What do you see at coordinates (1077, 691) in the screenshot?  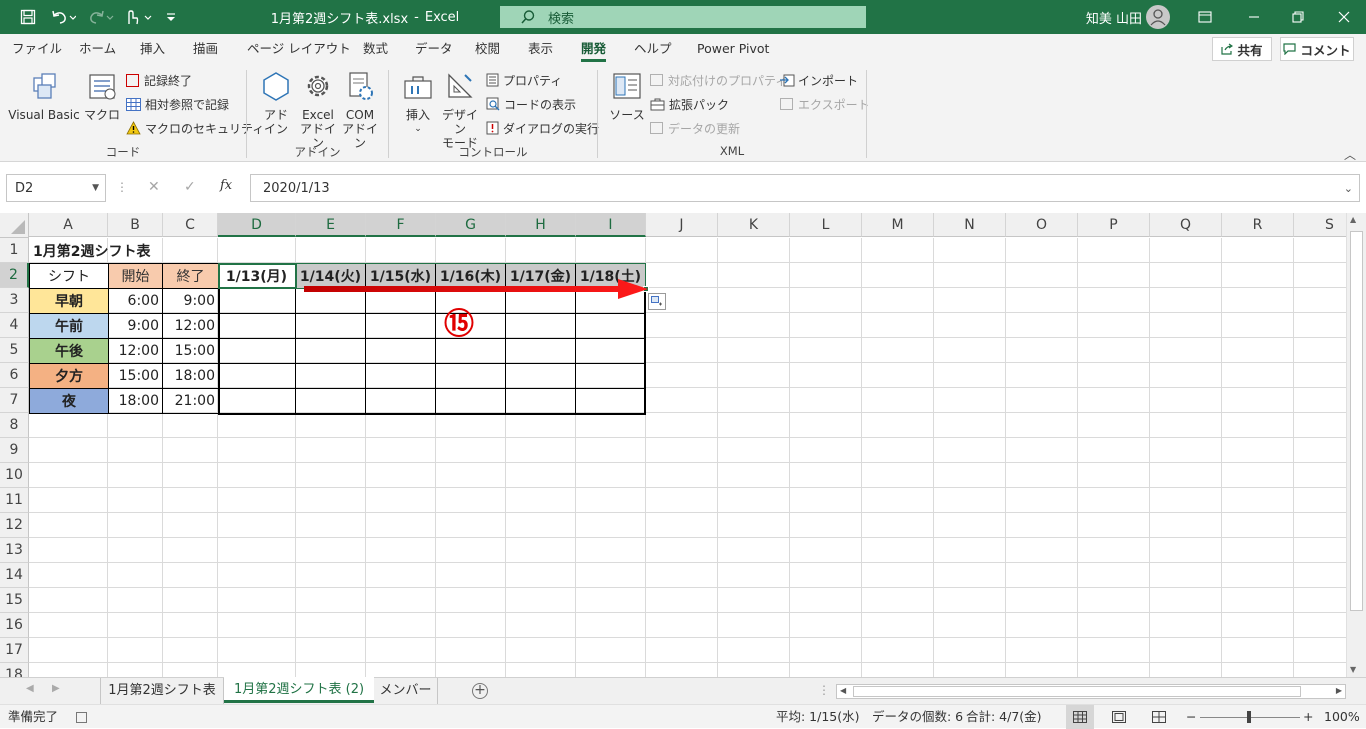 I see `h-scroll-thumb` at bounding box center [1077, 691].